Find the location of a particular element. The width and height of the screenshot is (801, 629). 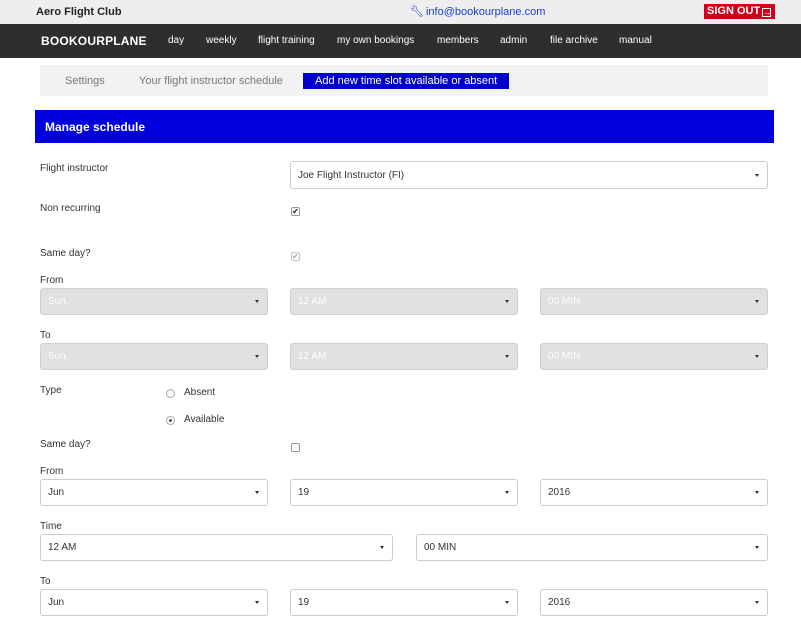

to-year-value: 2016 is located at coordinates (559, 602).